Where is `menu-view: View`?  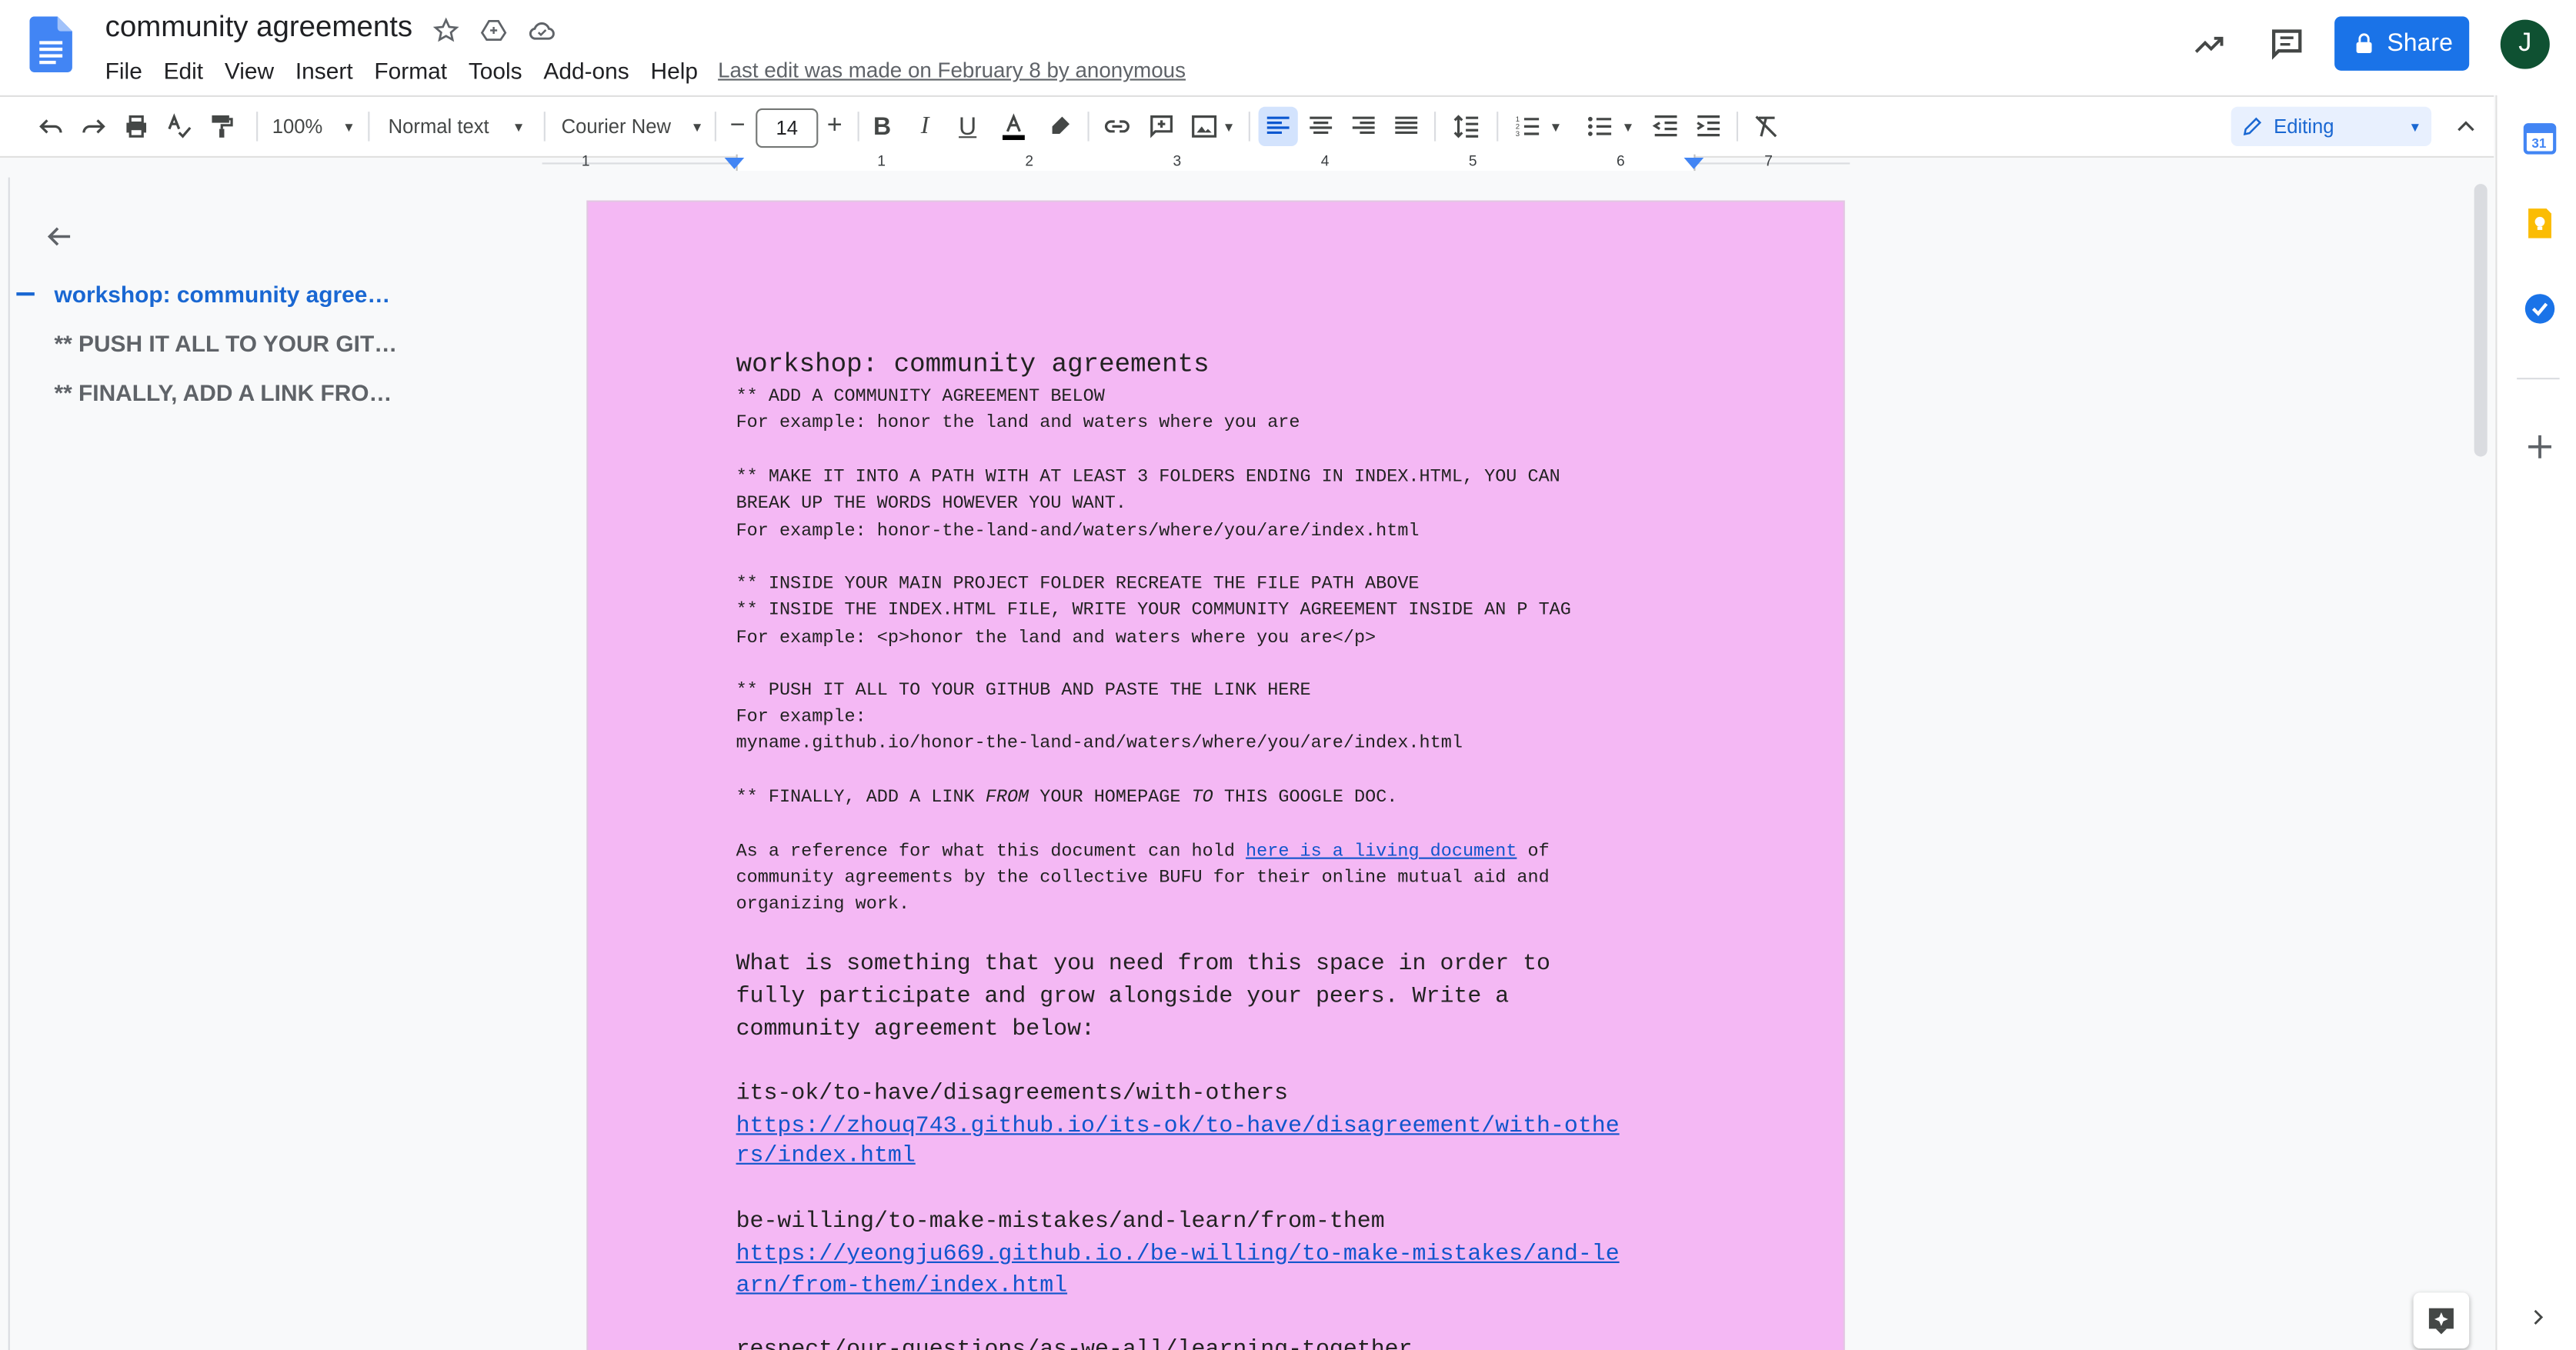
menu-view: View is located at coordinates (250, 71).